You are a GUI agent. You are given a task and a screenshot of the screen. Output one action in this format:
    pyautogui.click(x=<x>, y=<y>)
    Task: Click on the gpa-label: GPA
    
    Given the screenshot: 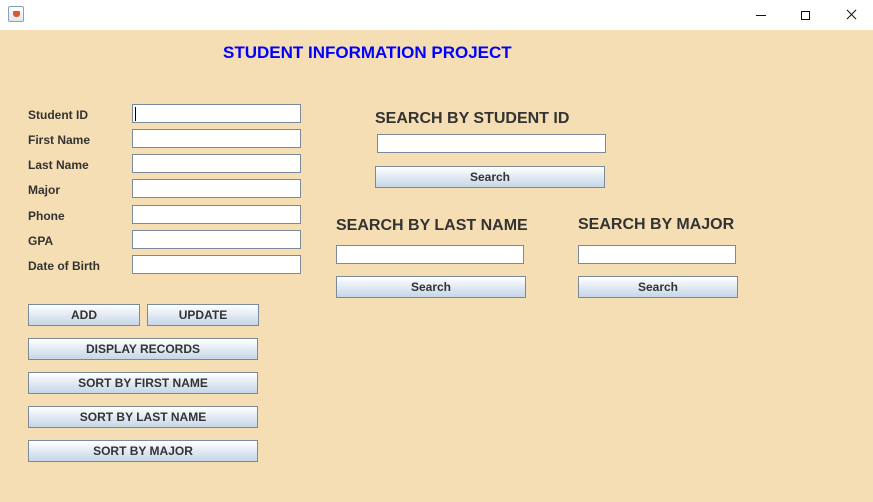 What is the action you would take?
    pyautogui.click(x=41, y=241)
    